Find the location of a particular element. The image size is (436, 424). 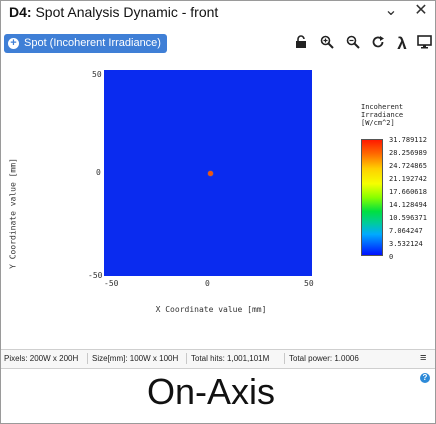

x-tick-label: -50 is located at coordinates (111, 283).